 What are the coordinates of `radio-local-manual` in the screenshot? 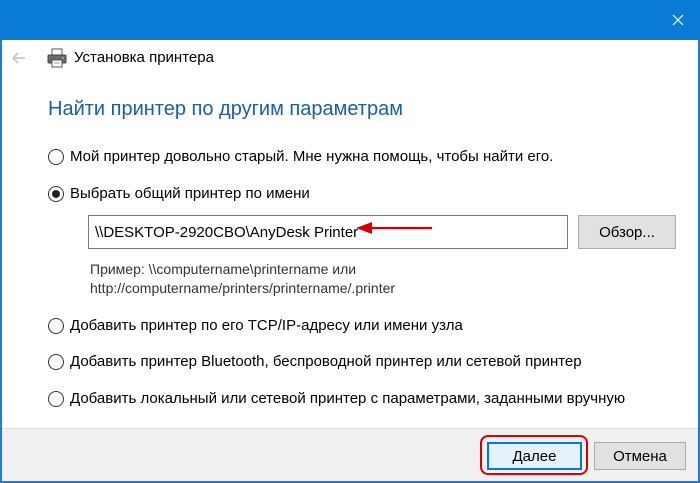 It's located at (56, 398).